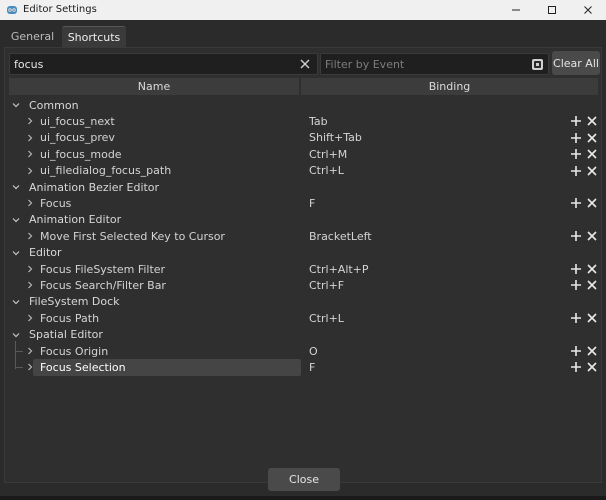 Image resolution: width=606 pixels, height=500 pixels. What do you see at coordinates (303, 171) in the screenshot?
I see `shortcut-row: ui_filedialog_focus_path Ctrl+L` at bounding box center [303, 171].